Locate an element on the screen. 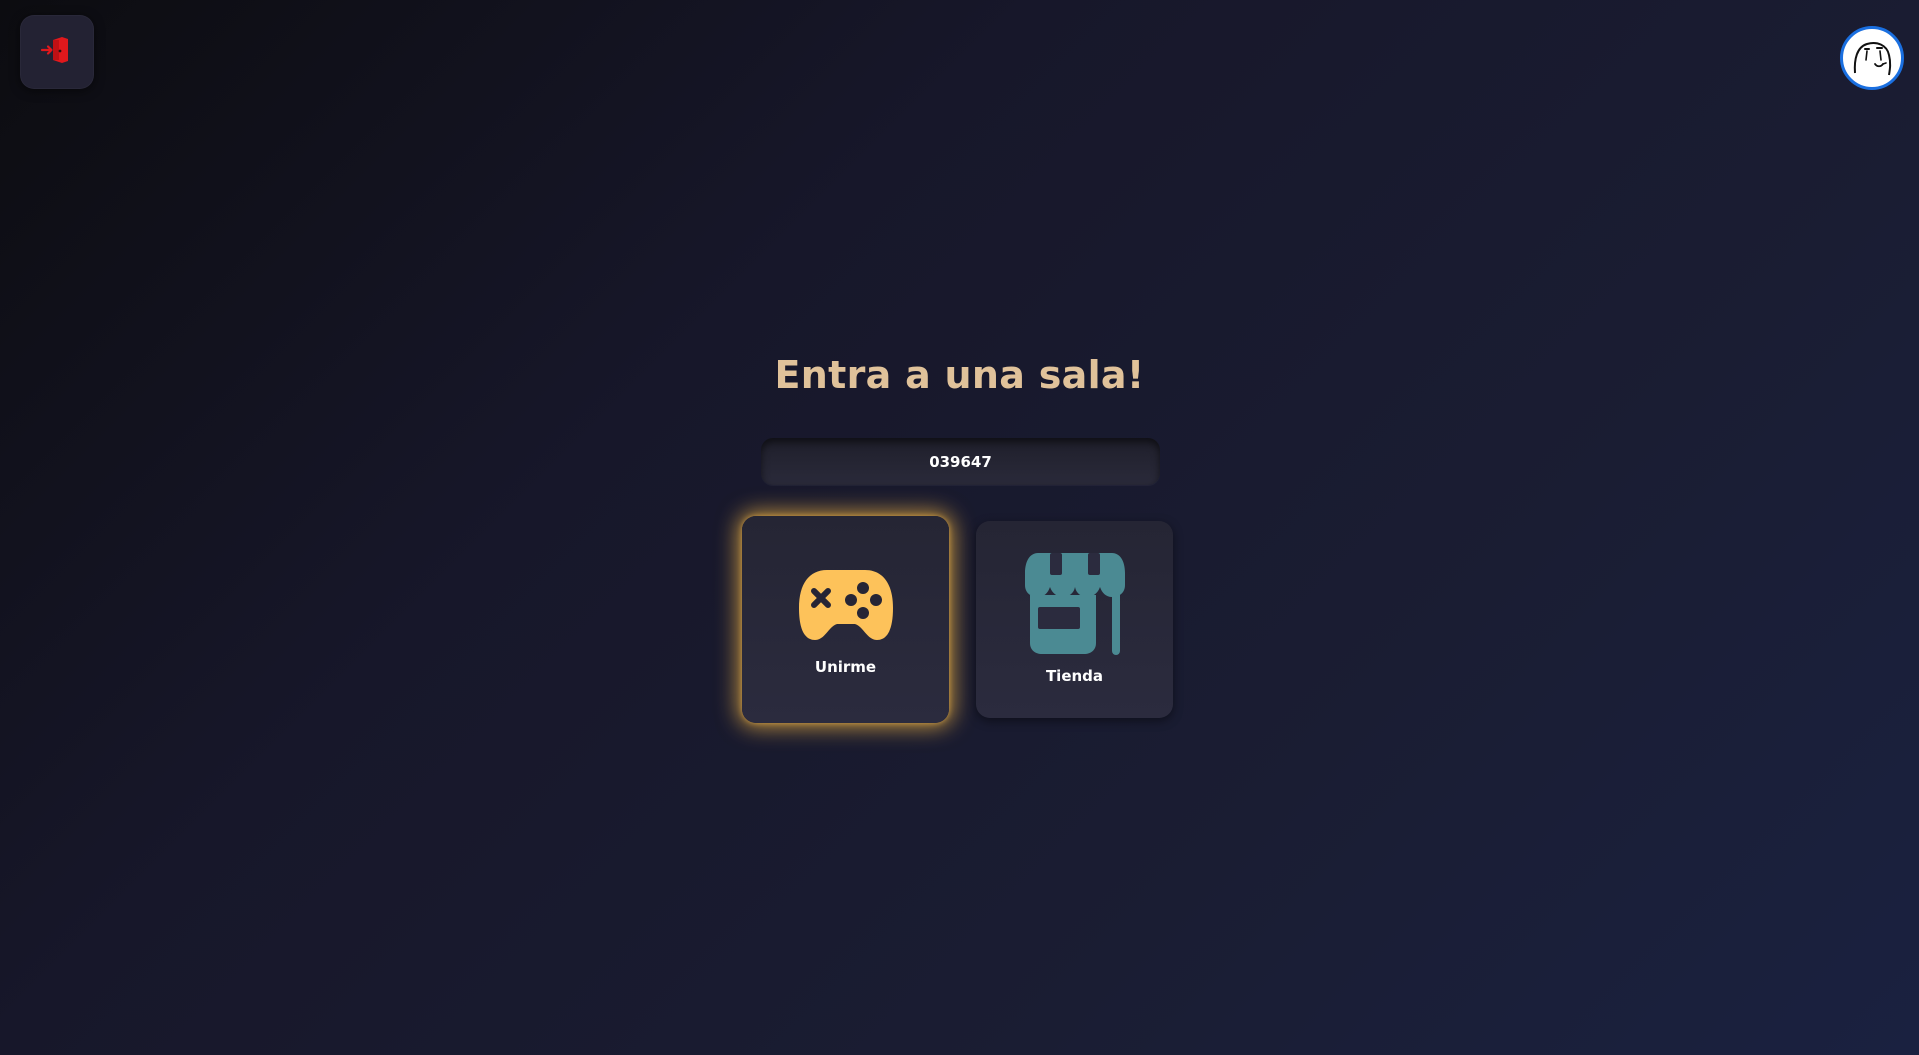  room-code-input is located at coordinates (960, 461).